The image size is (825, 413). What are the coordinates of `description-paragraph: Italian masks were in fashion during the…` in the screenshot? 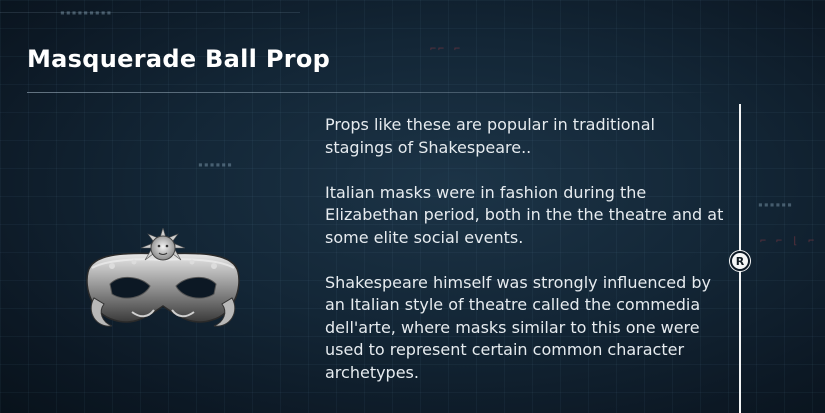 It's located at (524, 214).